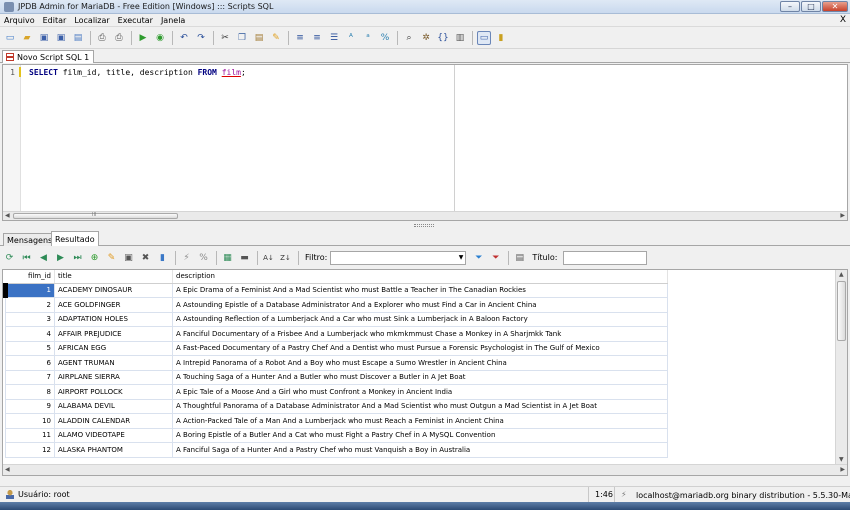 This screenshot has width=850, height=510. What do you see at coordinates (484, 37) in the screenshot?
I see `panel-icon: ▭` at bounding box center [484, 37].